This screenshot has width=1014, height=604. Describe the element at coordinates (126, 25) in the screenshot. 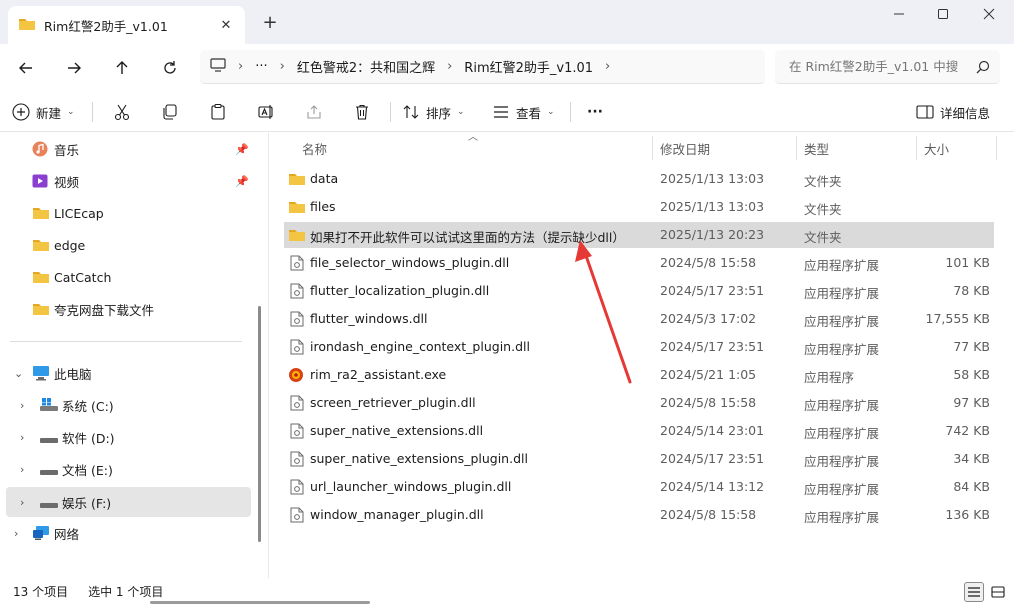

I see `explorer-tab: Rim红警2助手_v1.01 ✕` at that location.